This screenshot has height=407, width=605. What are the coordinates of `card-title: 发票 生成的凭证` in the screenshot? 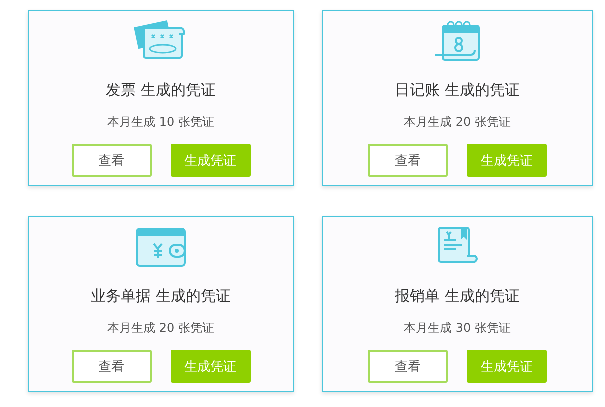 It's located at (161, 90).